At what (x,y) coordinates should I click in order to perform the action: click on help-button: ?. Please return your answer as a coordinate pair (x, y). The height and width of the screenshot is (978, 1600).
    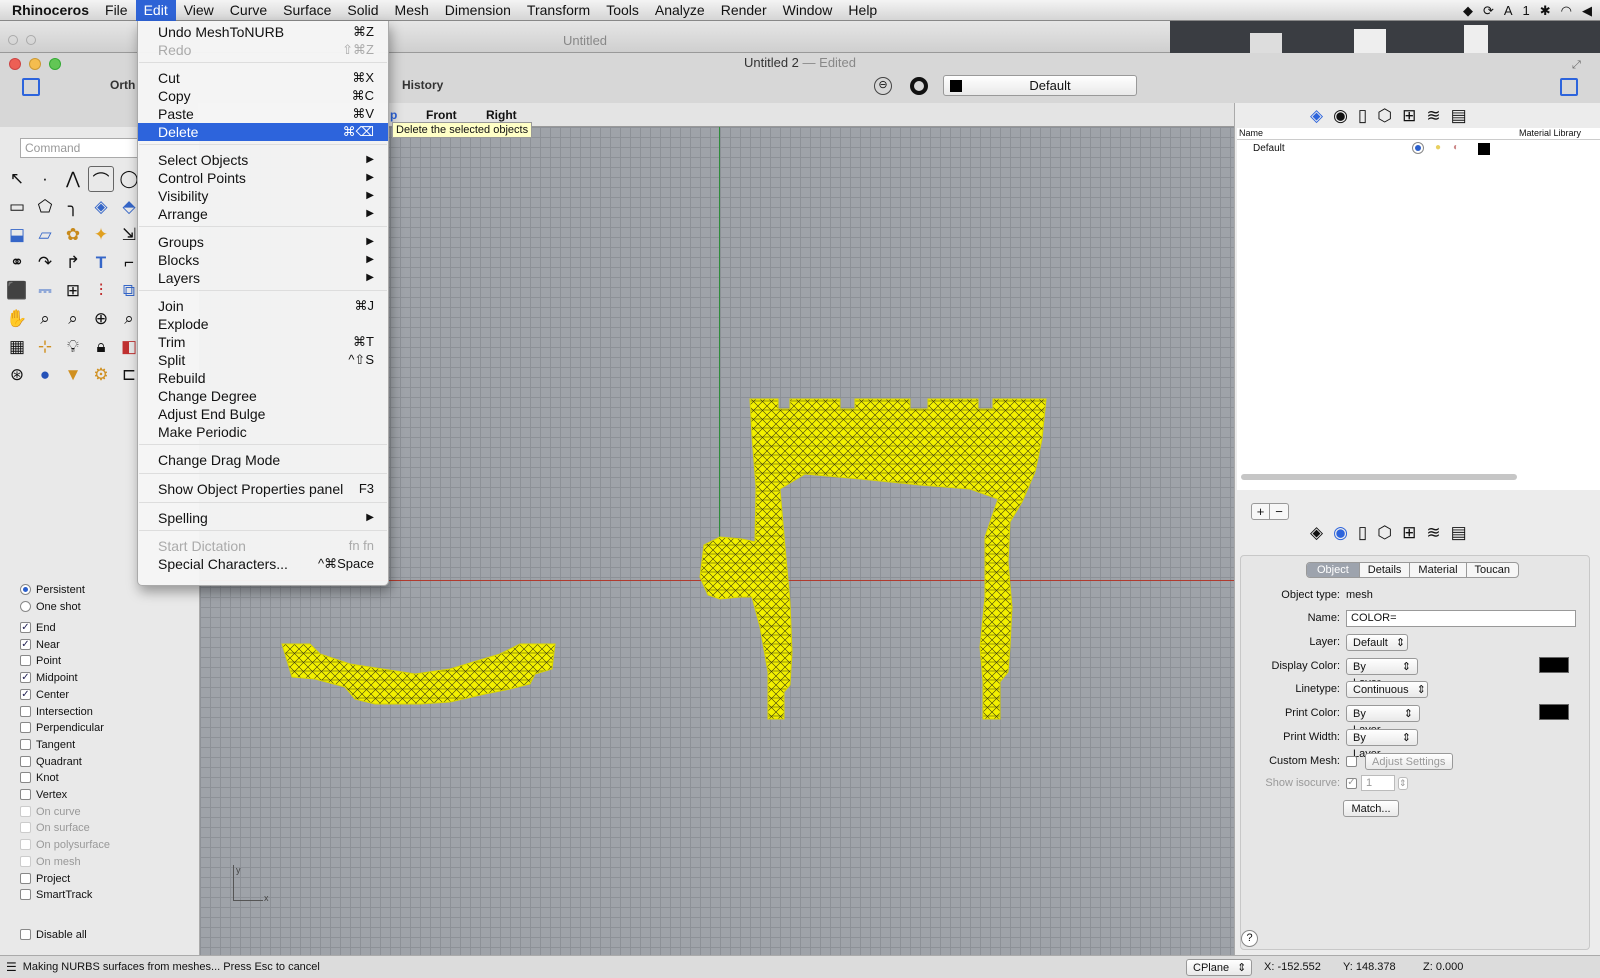
    Looking at the image, I should click on (1249, 938).